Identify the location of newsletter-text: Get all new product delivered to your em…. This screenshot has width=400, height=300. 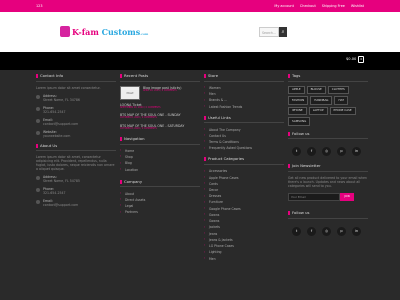
(327, 182).